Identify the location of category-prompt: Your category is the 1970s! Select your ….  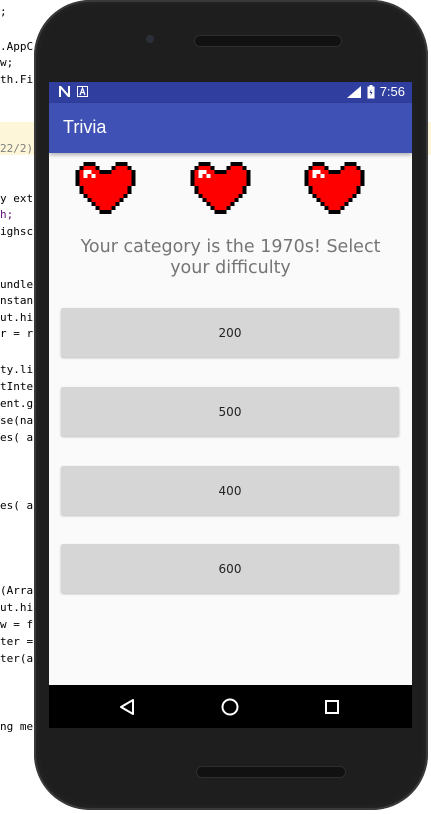
(230, 257).